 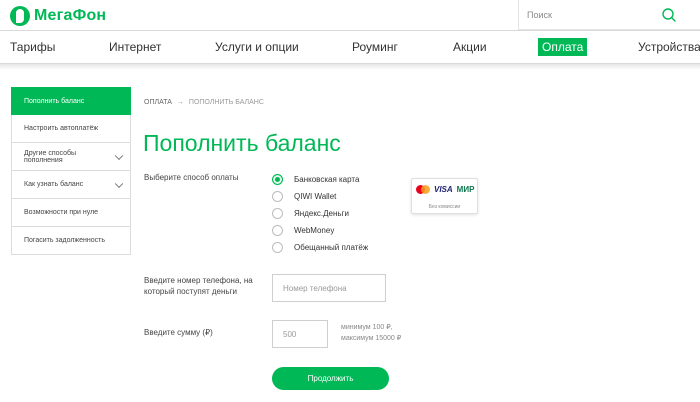 What do you see at coordinates (314, 230) in the screenshot?
I see `radio-label: WebMoney` at bounding box center [314, 230].